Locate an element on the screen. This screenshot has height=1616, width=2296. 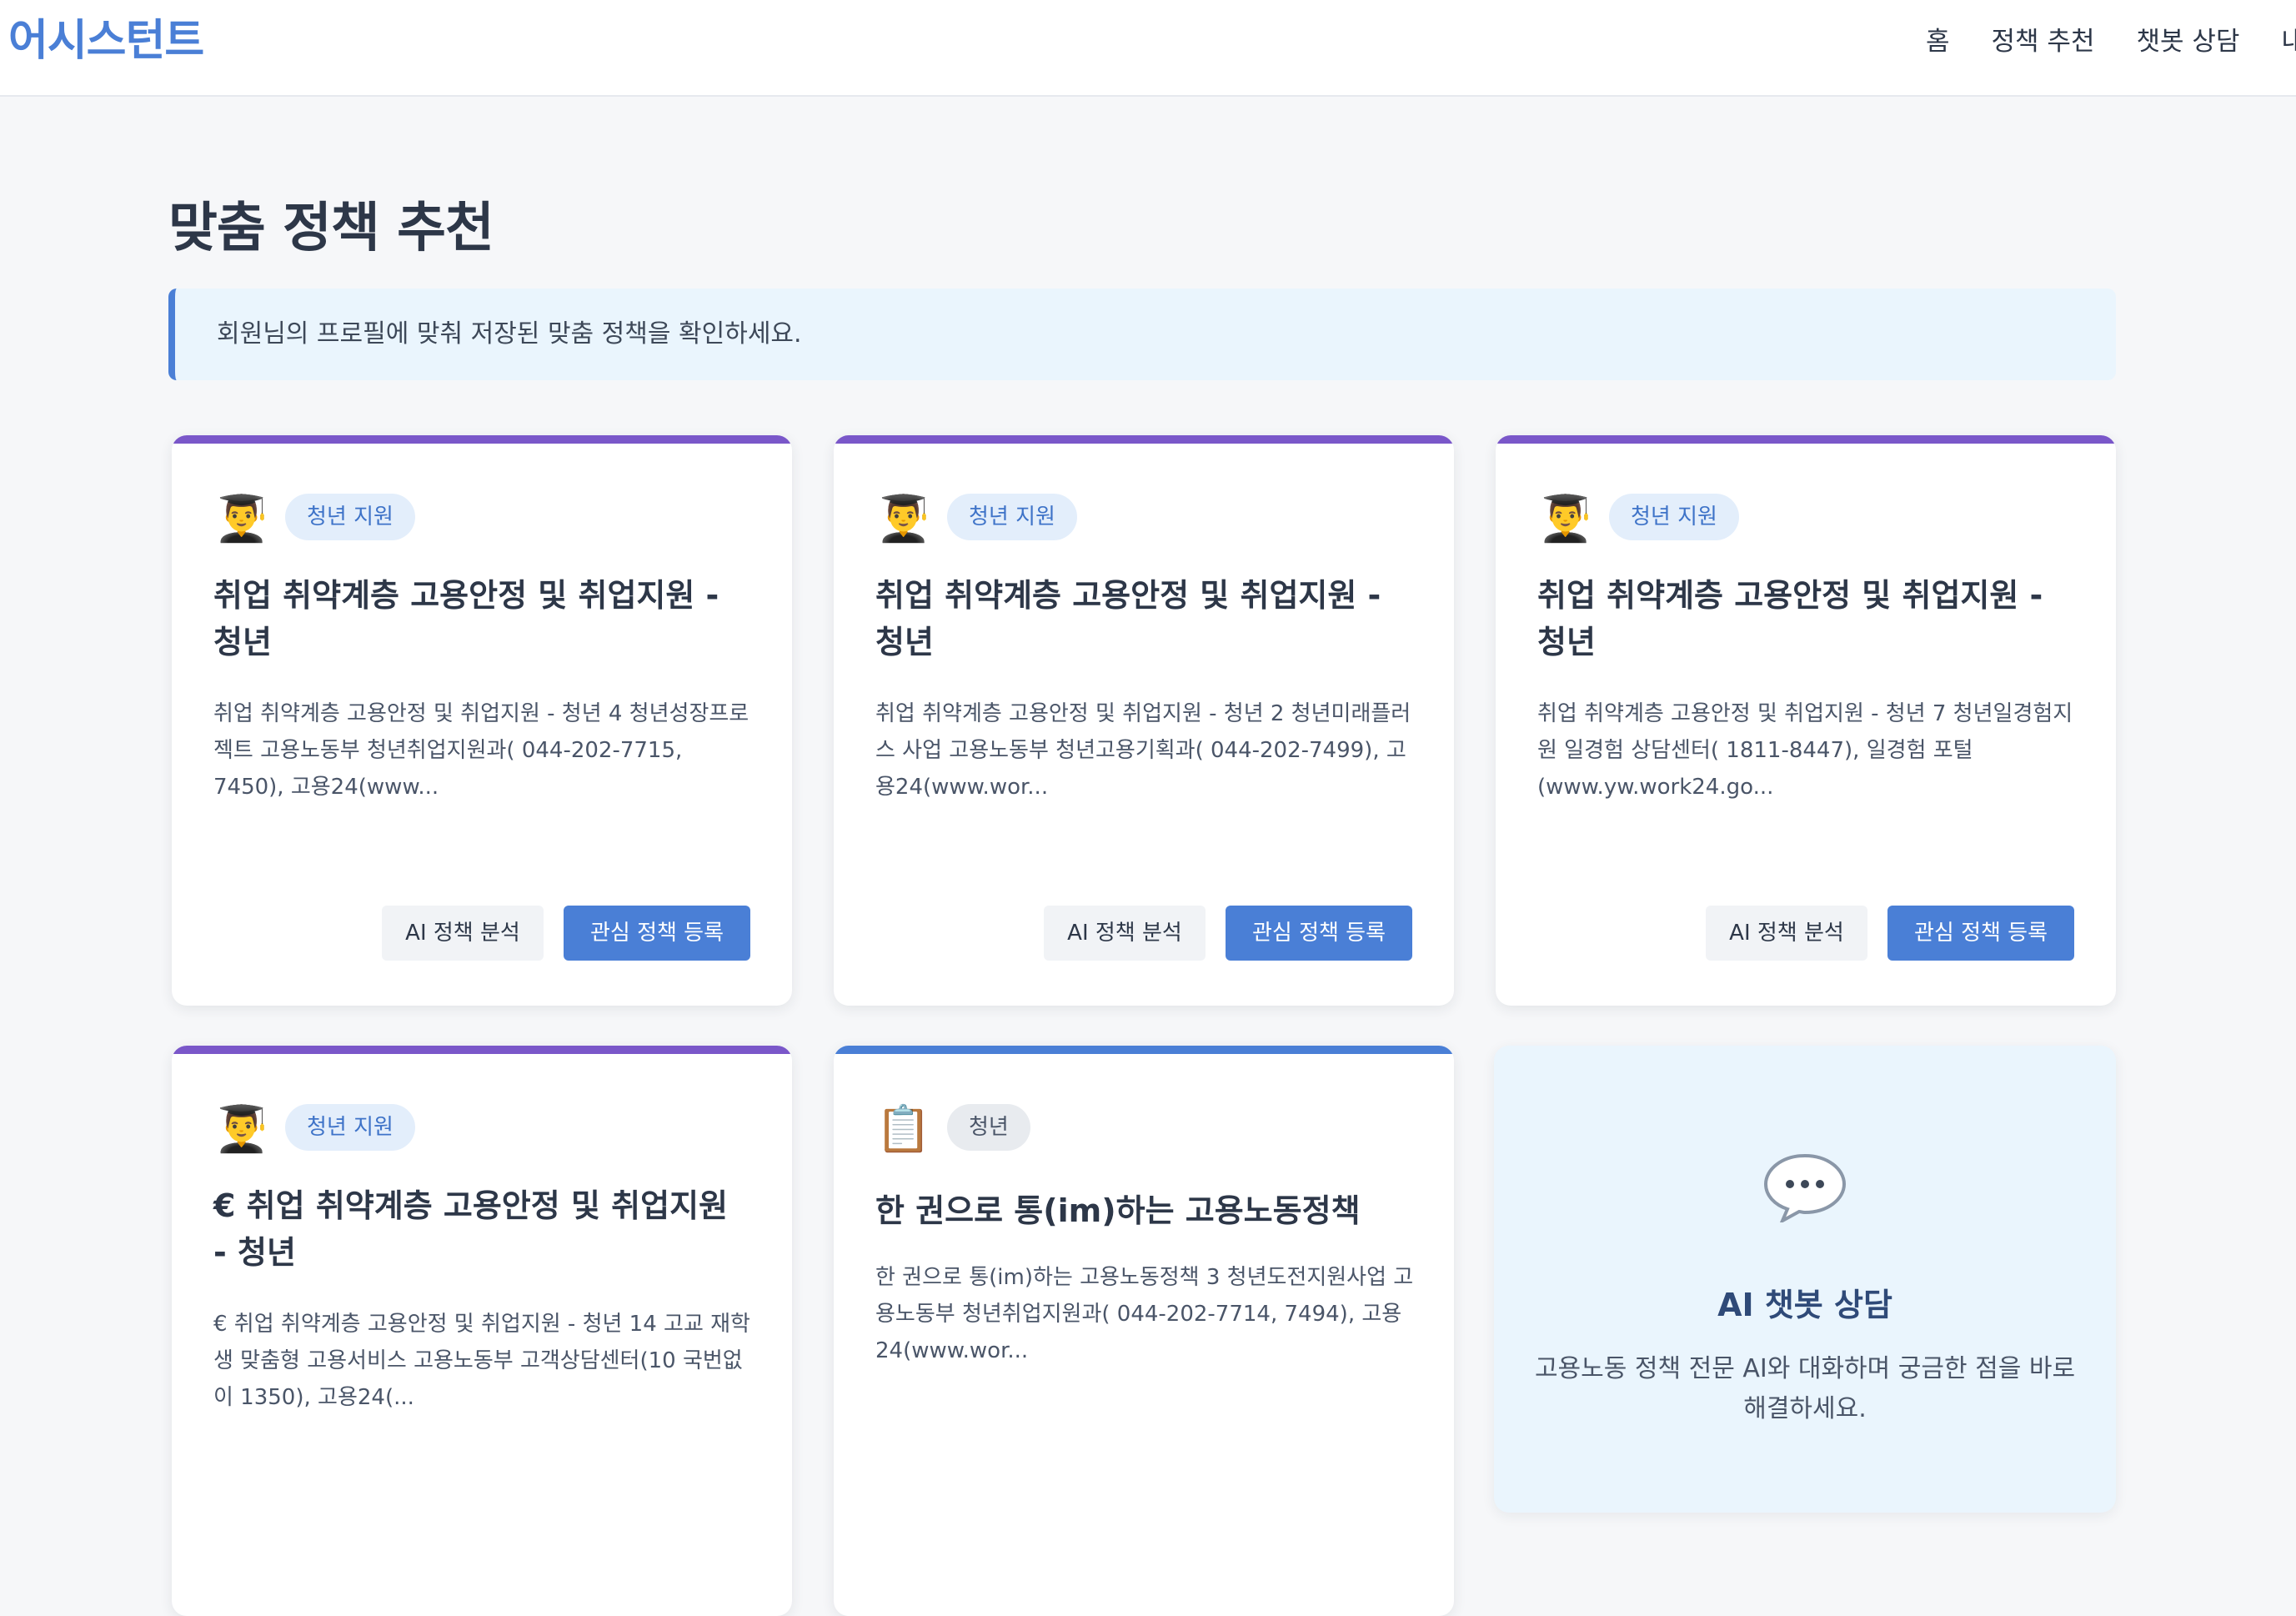
nav-chatbot: 챗봇 상담 is located at coordinates (2187, 39).